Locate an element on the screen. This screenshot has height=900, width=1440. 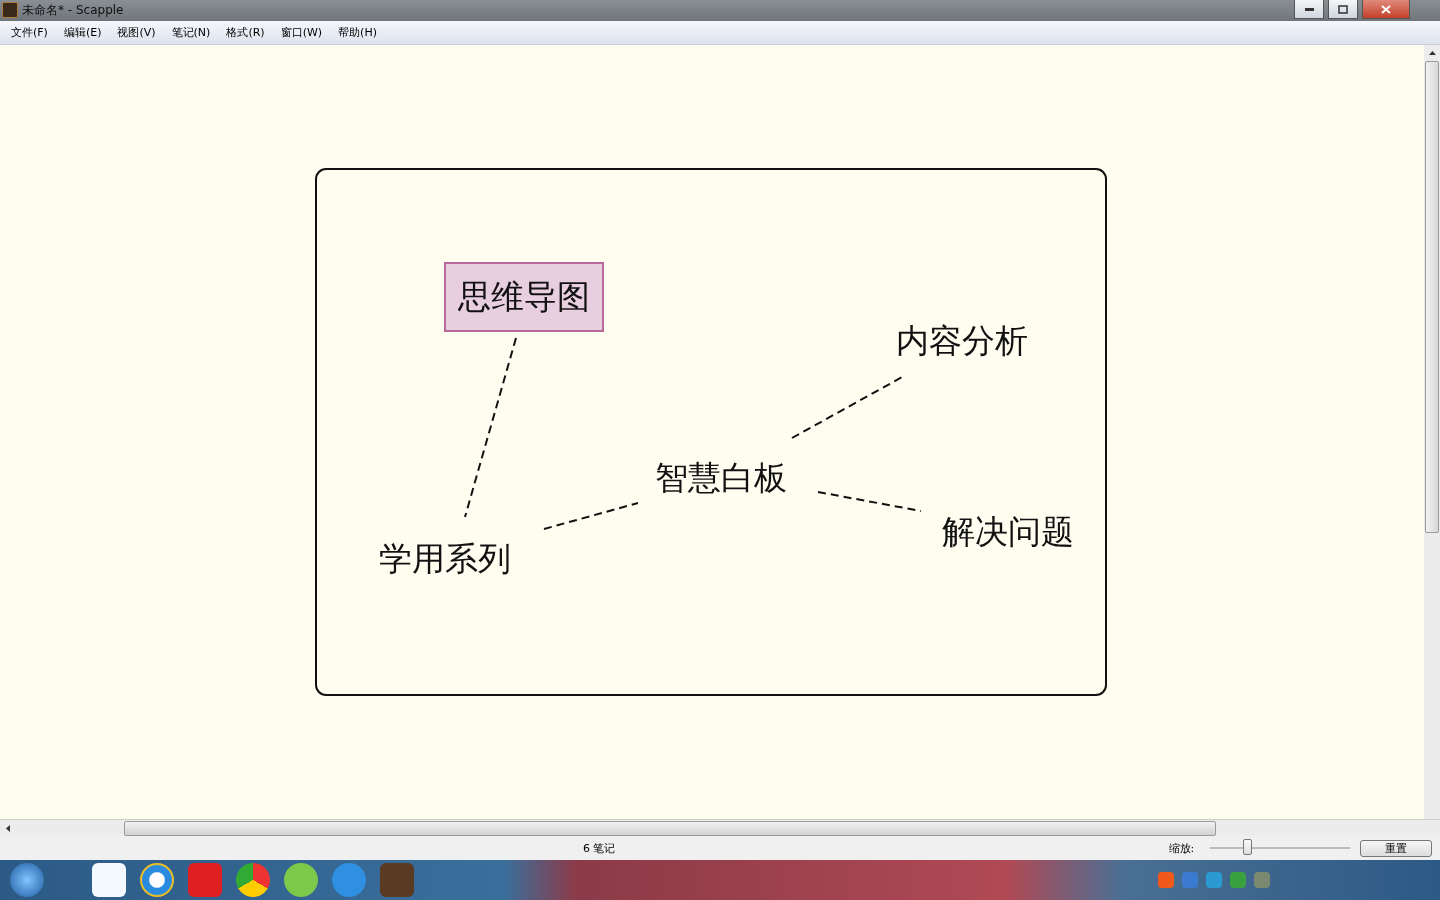
maximize-button is located at coordinates (1343, 9).